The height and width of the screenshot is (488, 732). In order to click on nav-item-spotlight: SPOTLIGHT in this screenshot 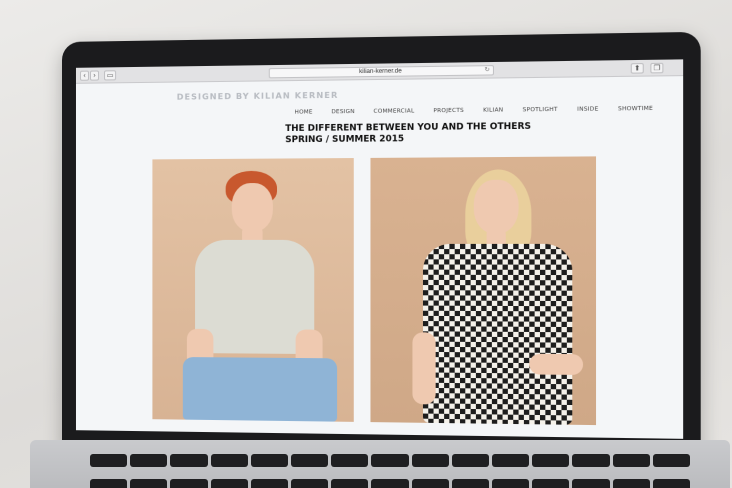, I will do `click(540, 110)`.